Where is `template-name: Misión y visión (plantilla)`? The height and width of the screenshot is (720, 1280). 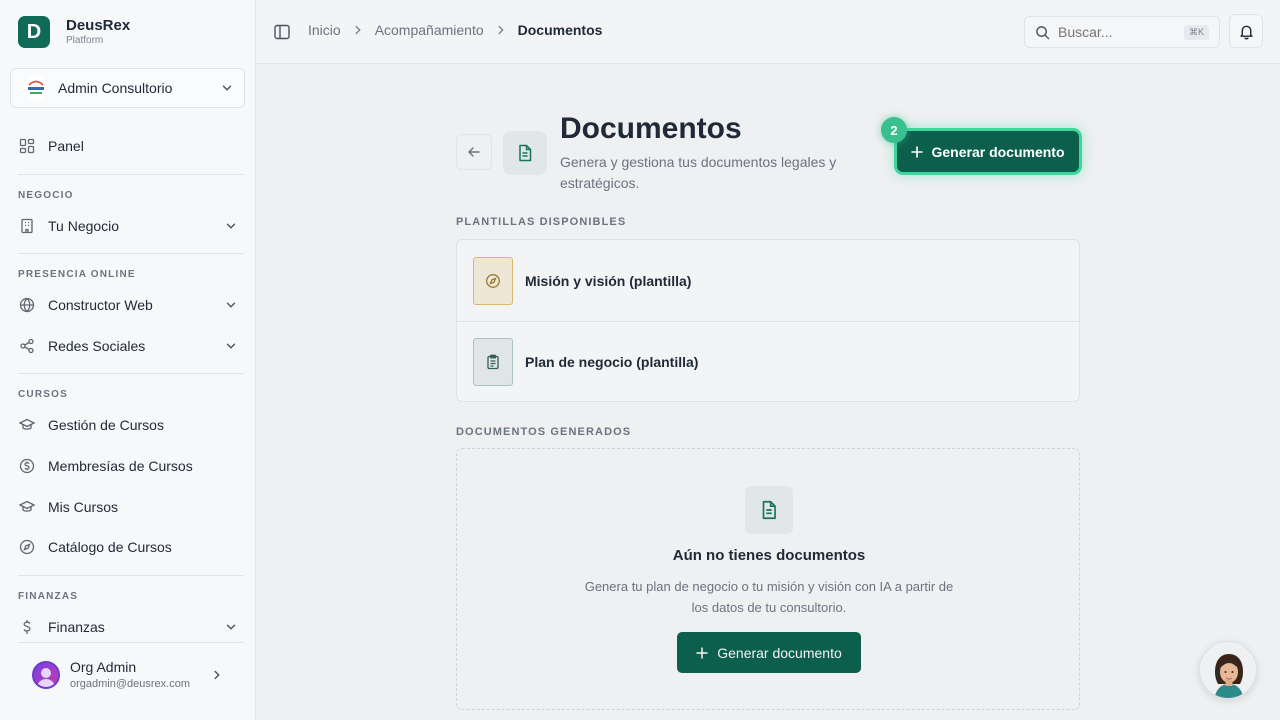 template-name: Misión y visión (plantilla) is located at coordinates (608, 280).